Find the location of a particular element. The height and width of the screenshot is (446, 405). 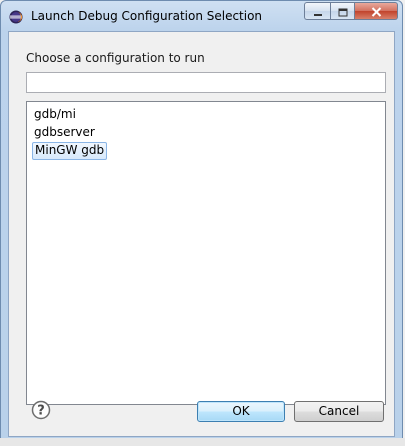

help-button: ? is located at coordinates (41, 410).